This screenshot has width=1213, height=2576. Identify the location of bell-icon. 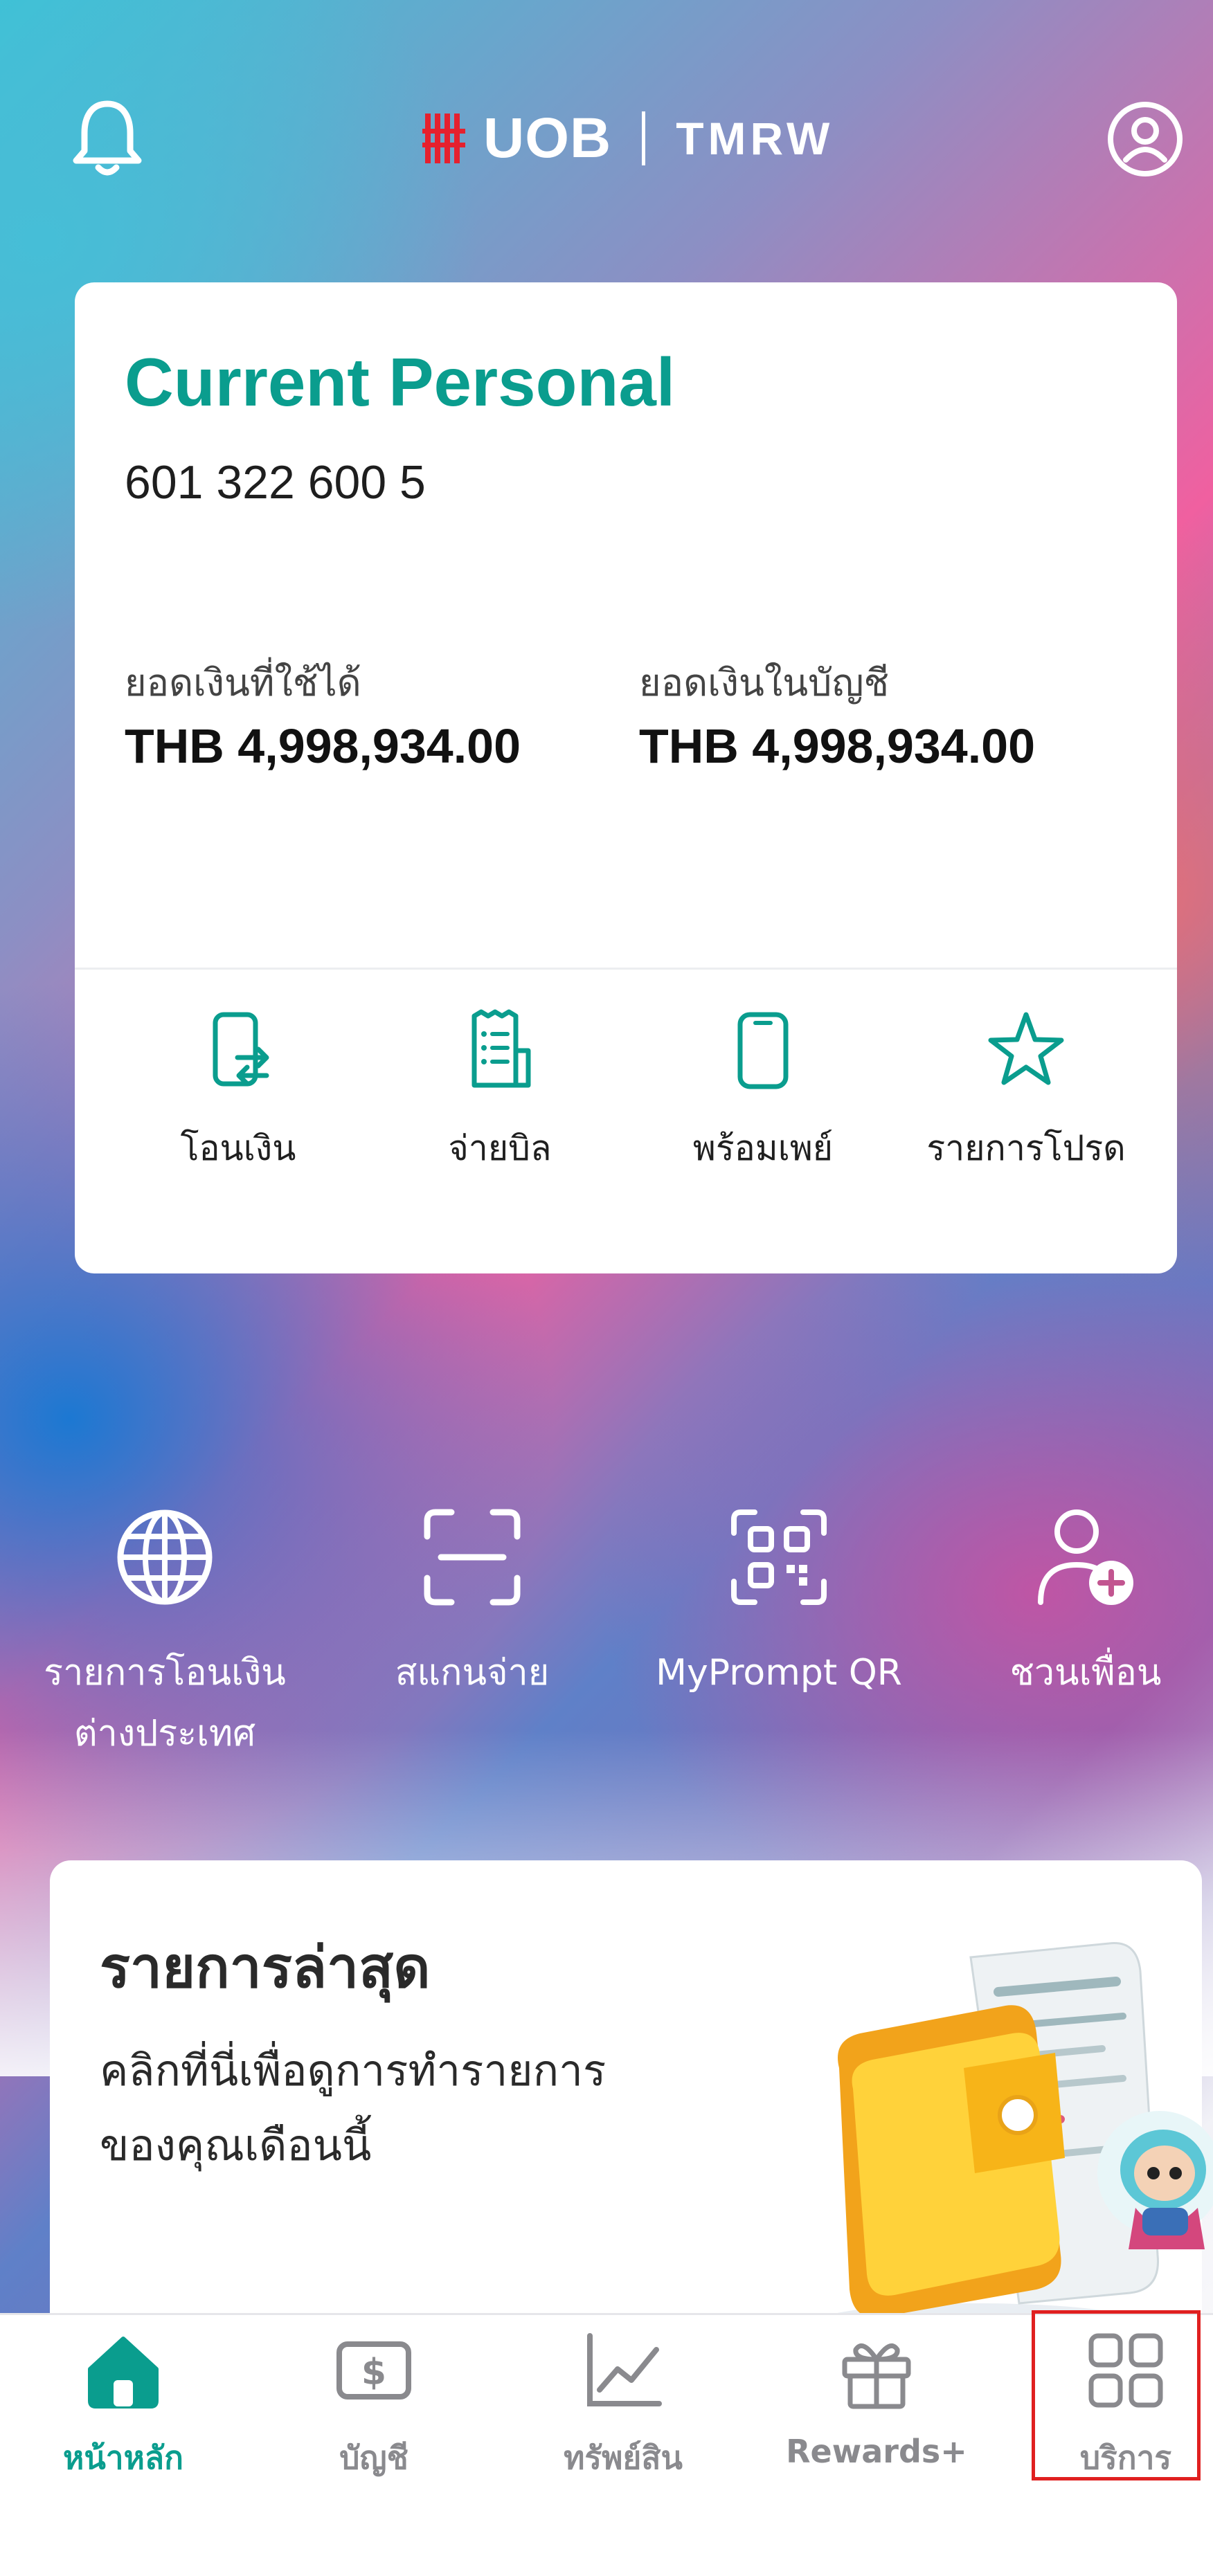
(107, 138).